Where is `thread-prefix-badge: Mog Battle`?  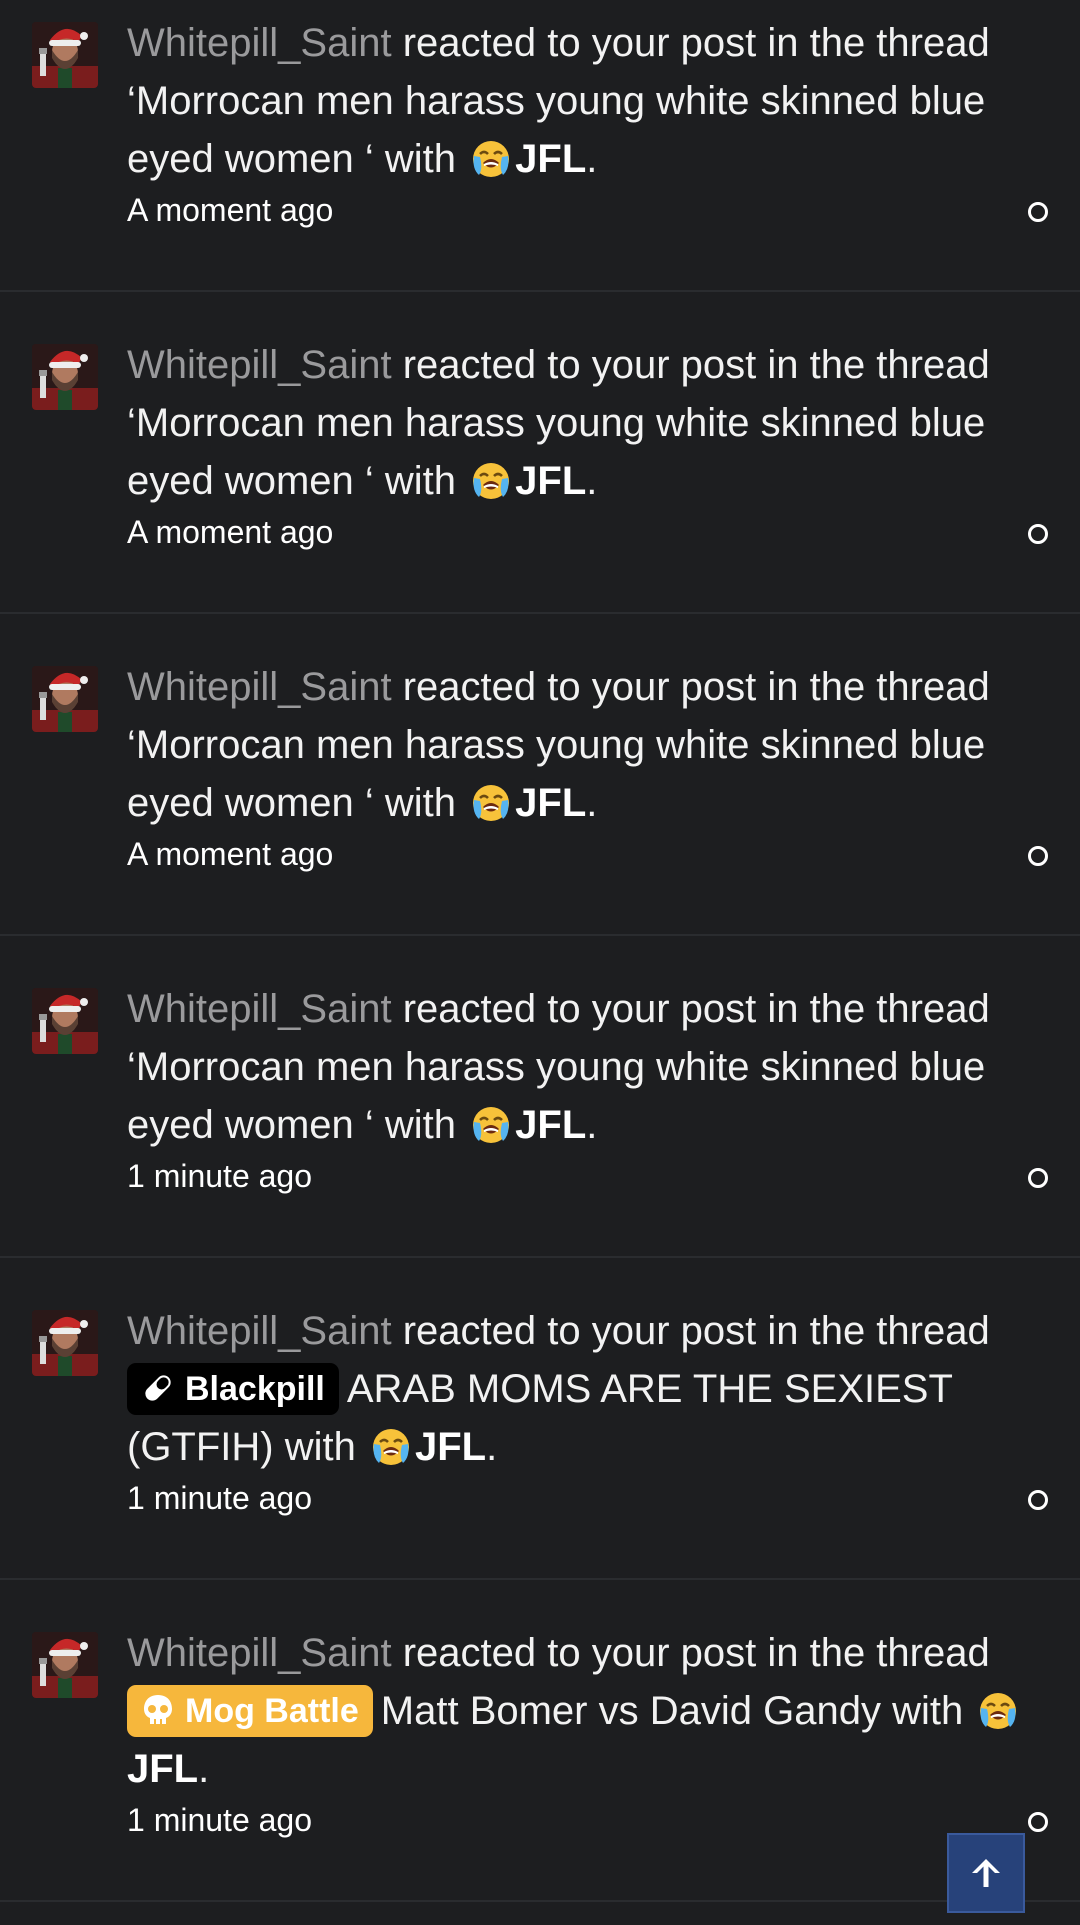
thread-prefix-badge: Mog Battle is located at coordinates (250, 1711).